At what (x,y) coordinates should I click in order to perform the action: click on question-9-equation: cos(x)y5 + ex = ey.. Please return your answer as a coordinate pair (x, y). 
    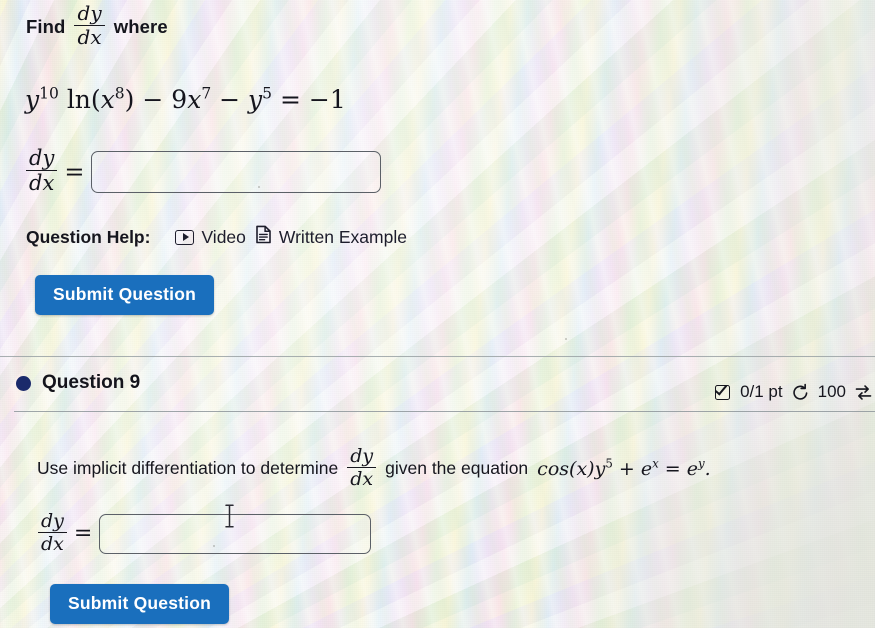
    Looking at the image, I should click on (624, 468).